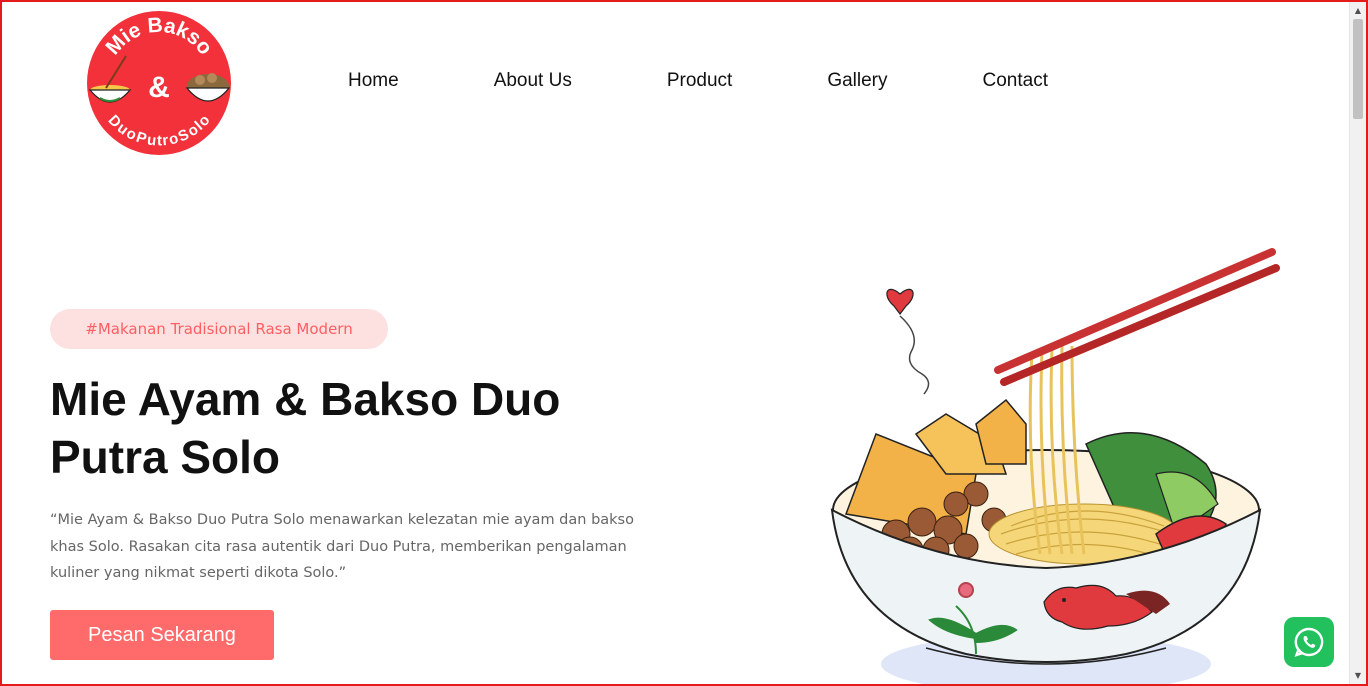  Describe the element at coordinates (1137, 317) in the screenshot. I see `chopsticks-icon` at that location.